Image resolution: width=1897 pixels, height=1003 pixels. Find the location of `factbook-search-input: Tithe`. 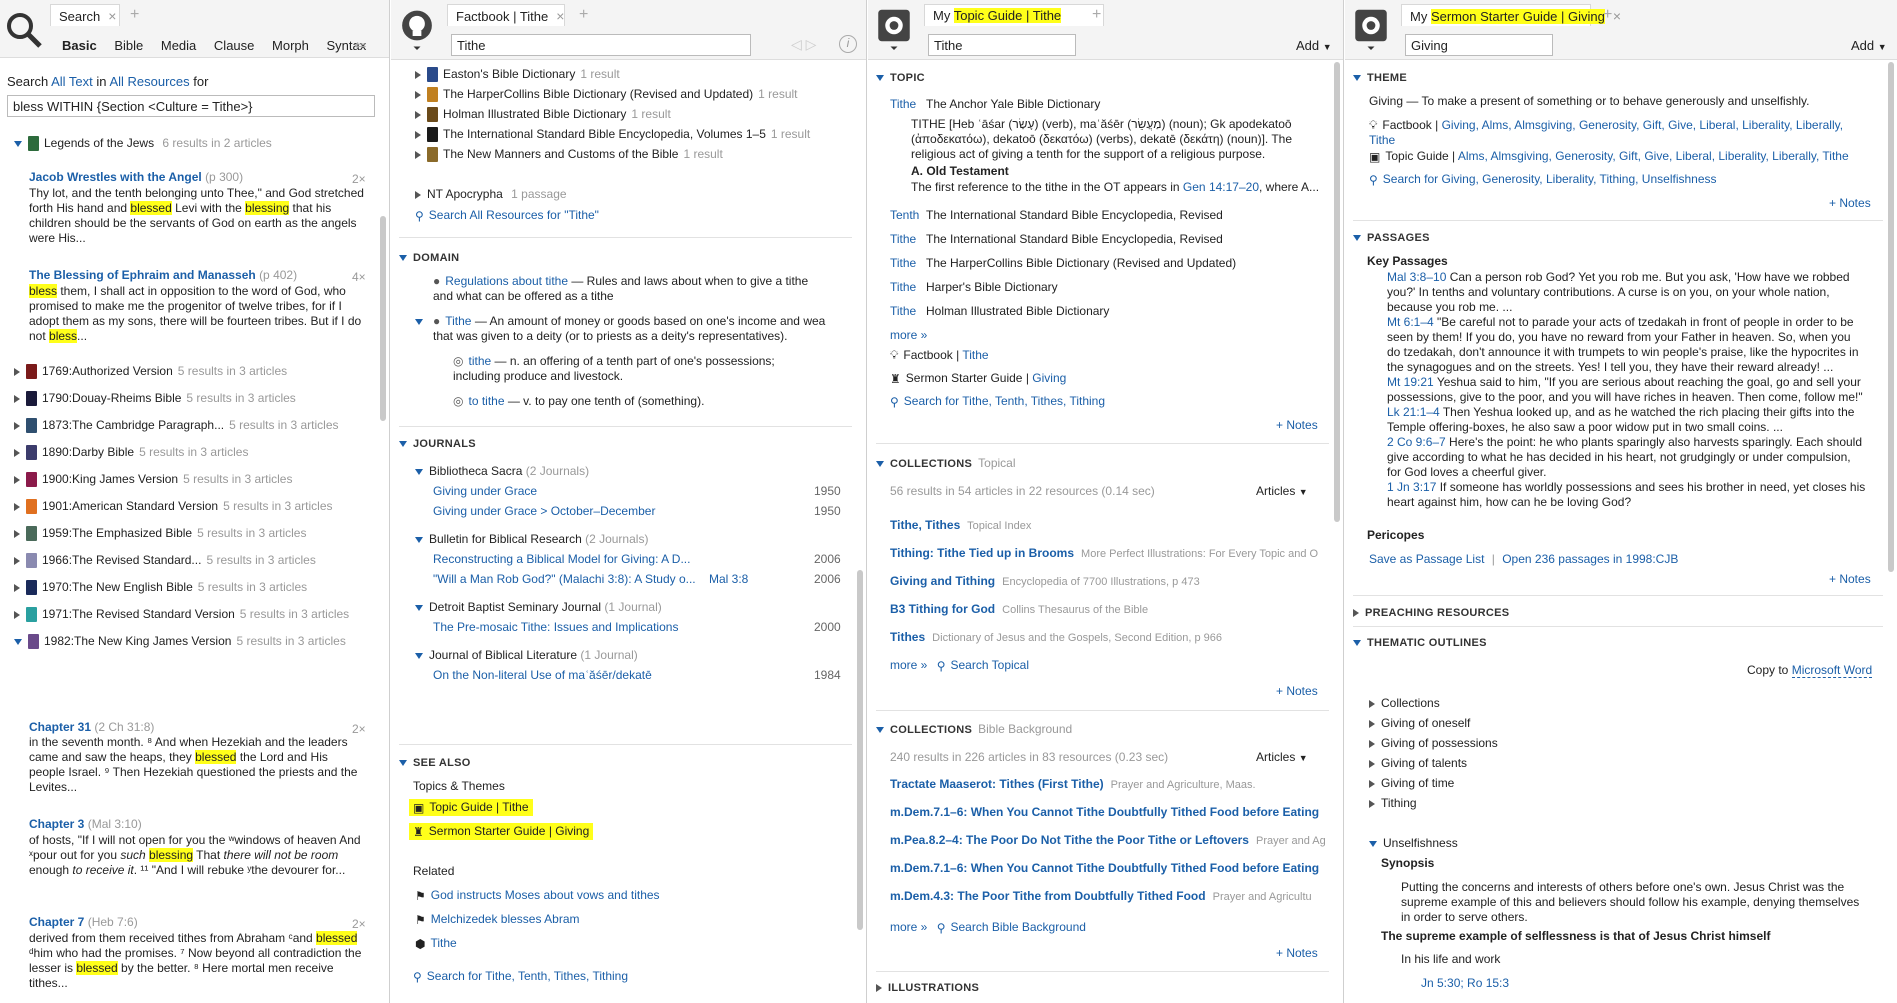

factbook-search-input: Tithe is located at coordinates (601, 45).